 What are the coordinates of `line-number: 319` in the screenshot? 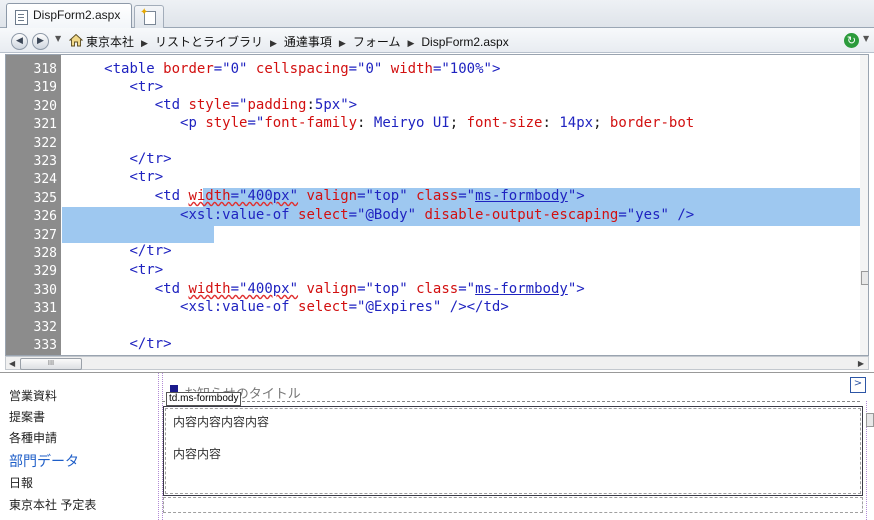 It's located at (45, 88).